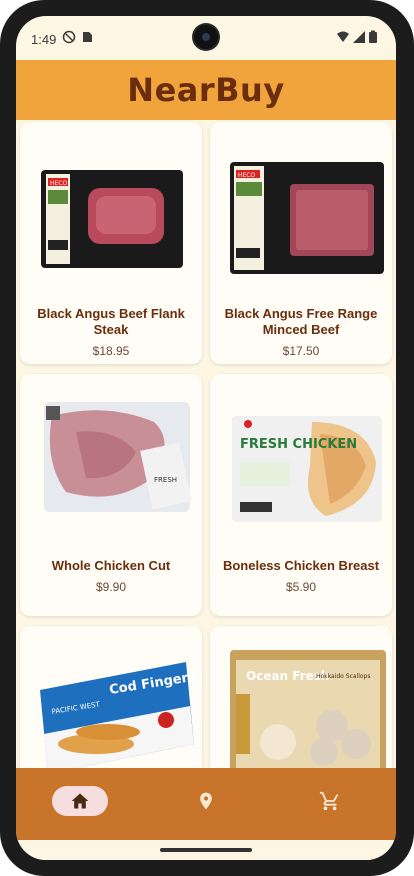 Image resolution: width=414 pixels, height=876 pixels. I want to click on status-time: 1:49, so click(44, 39).